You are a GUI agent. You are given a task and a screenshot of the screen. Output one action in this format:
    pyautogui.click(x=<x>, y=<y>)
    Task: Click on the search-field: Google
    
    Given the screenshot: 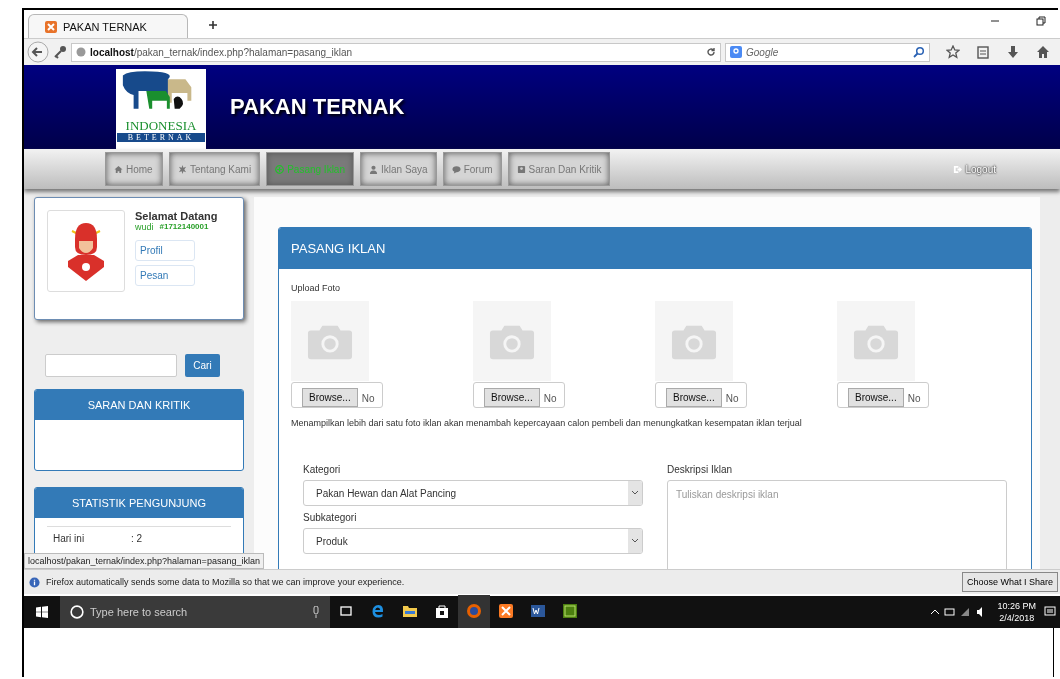 What is the action you would take?
    pyautogui.click(x=827, y=52)
    